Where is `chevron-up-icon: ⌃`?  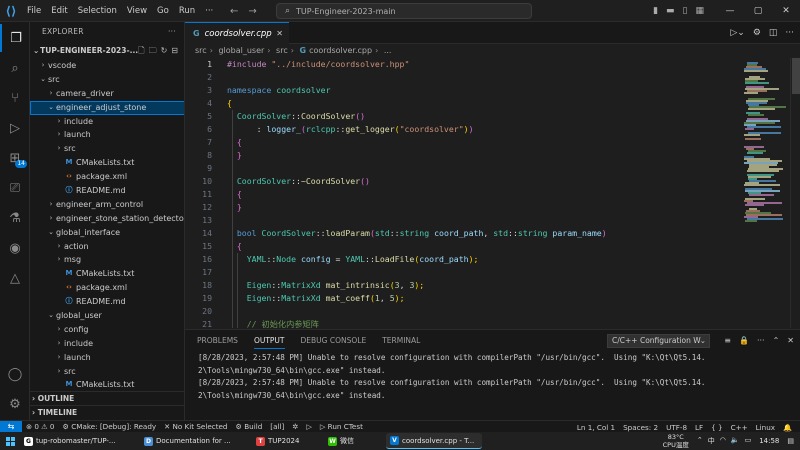 chevron-up-icon: ⌃ is located at coordinates (700, 441).